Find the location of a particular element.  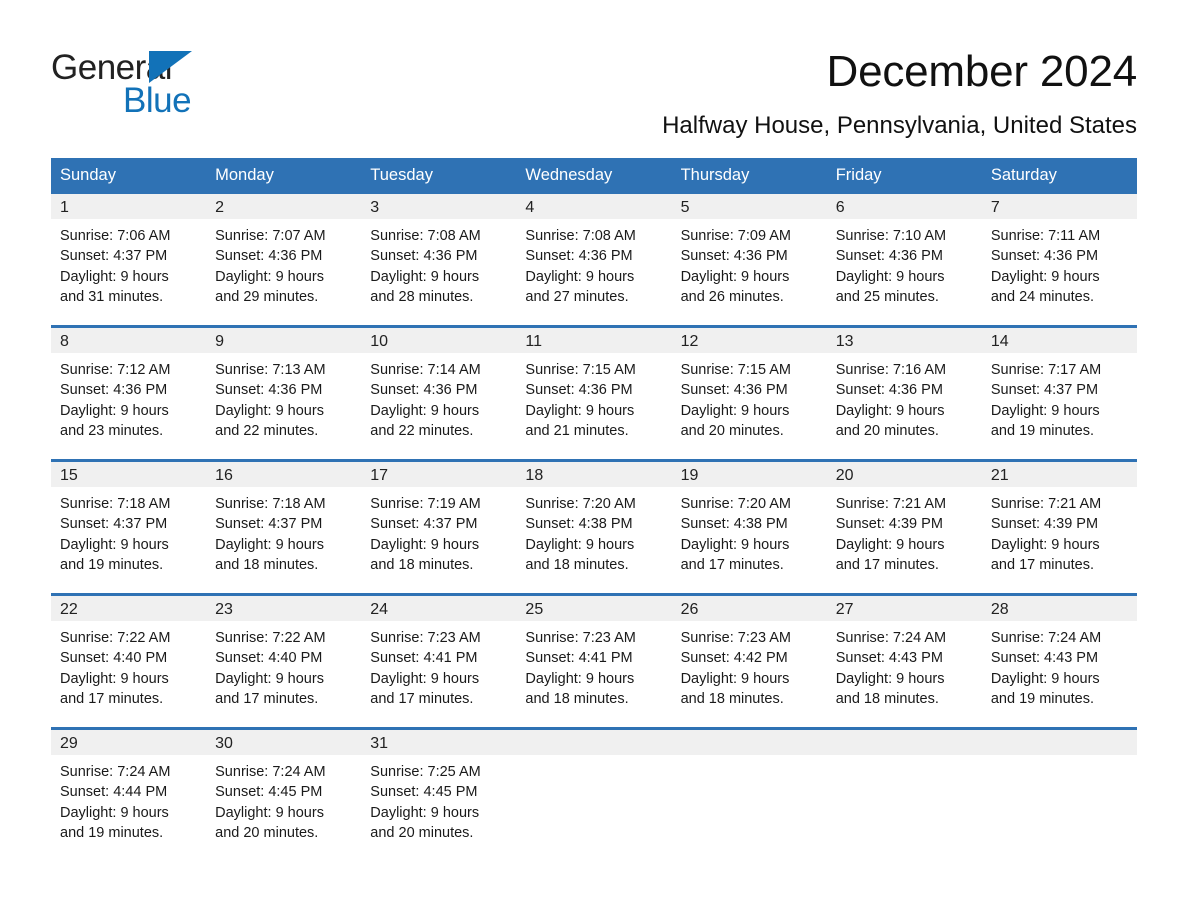

daylight-text-line2: and 28 minutes. is located at coordinates (422, 296).